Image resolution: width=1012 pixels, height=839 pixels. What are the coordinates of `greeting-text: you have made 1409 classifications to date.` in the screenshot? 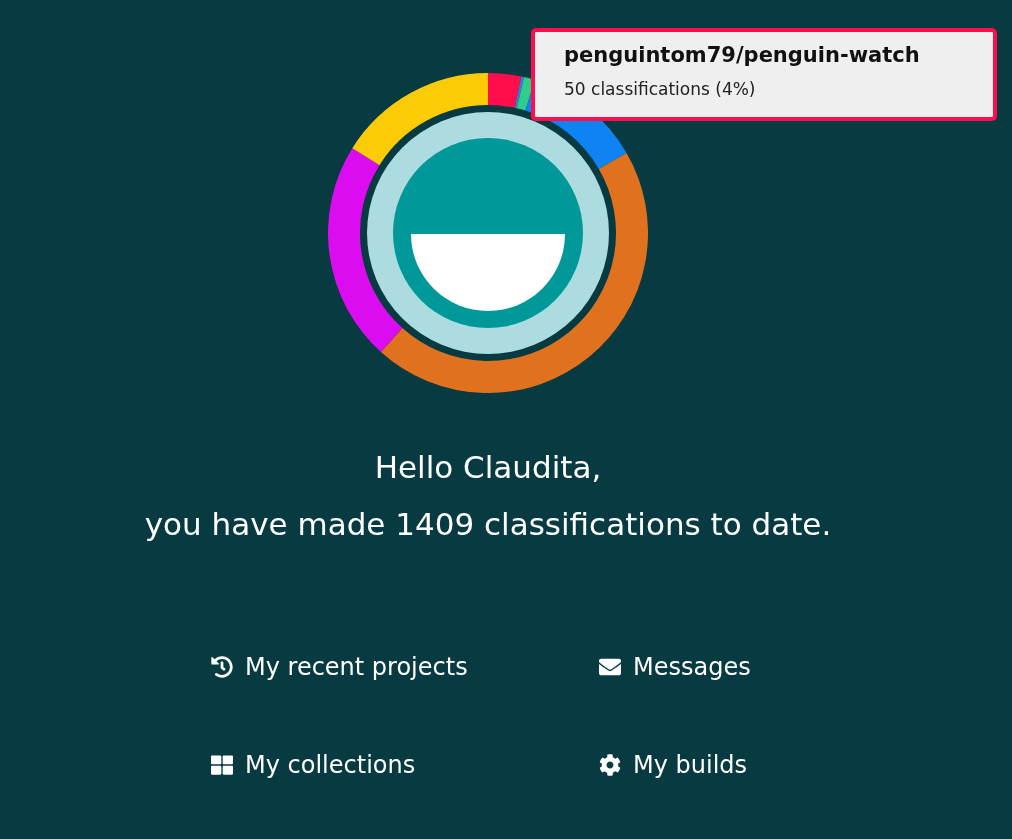 It's located at (488, 524).